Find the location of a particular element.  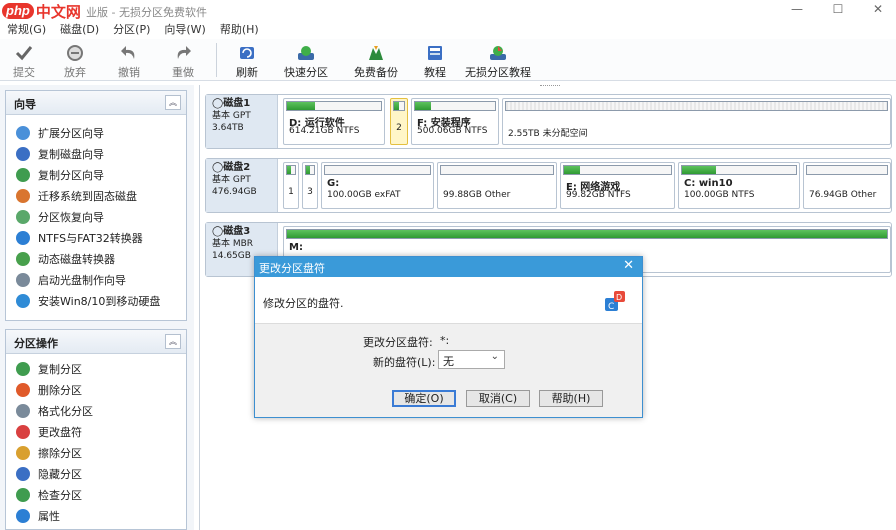

refresh-button: 刷新 is located at coordinates (247, 60).